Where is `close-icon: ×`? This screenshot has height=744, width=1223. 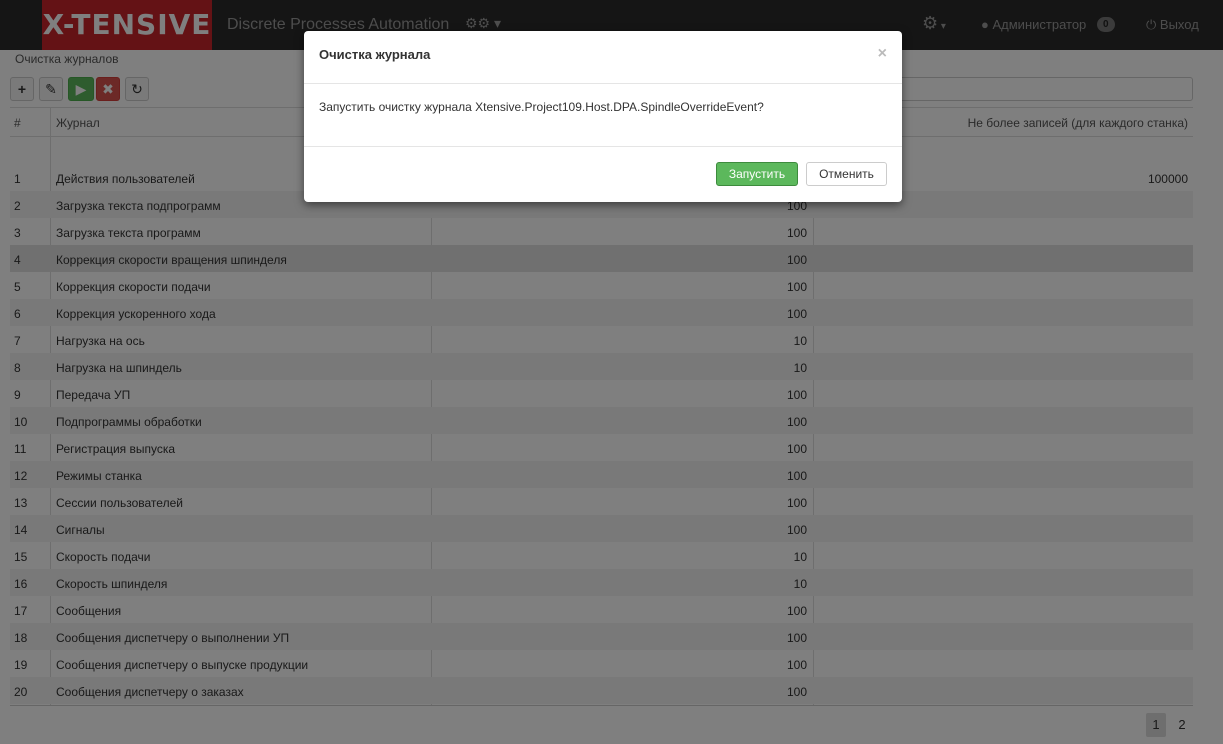
close-icon: × is located at coordinates (882, 54).